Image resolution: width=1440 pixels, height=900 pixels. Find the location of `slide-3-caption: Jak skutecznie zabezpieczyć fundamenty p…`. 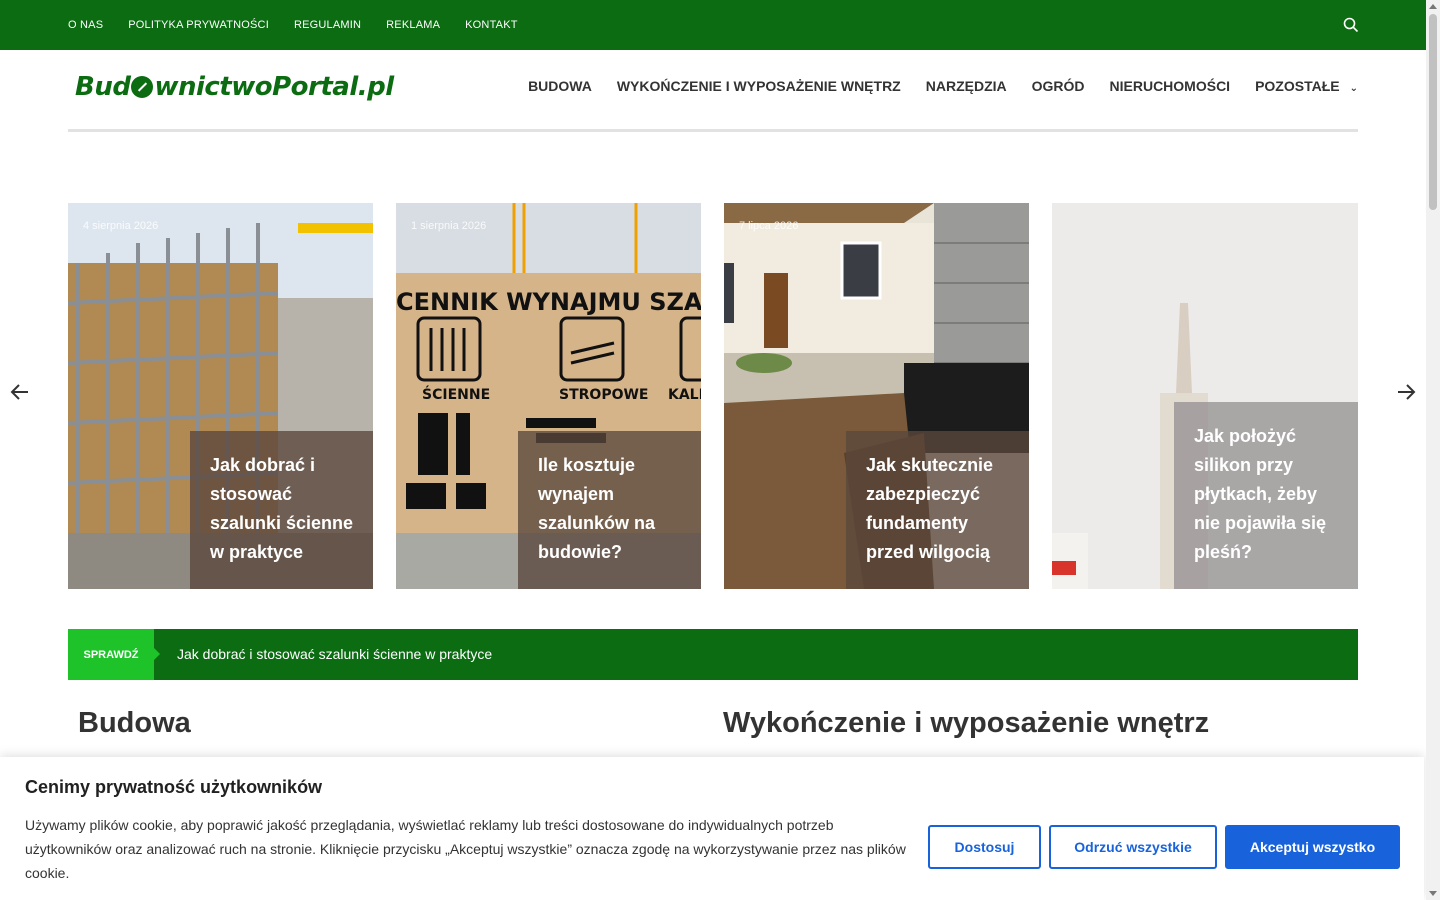

slide-3-caption: Jak skutecznie zabezpieczyć fundamenty p… is located at coordinates (937, 510).